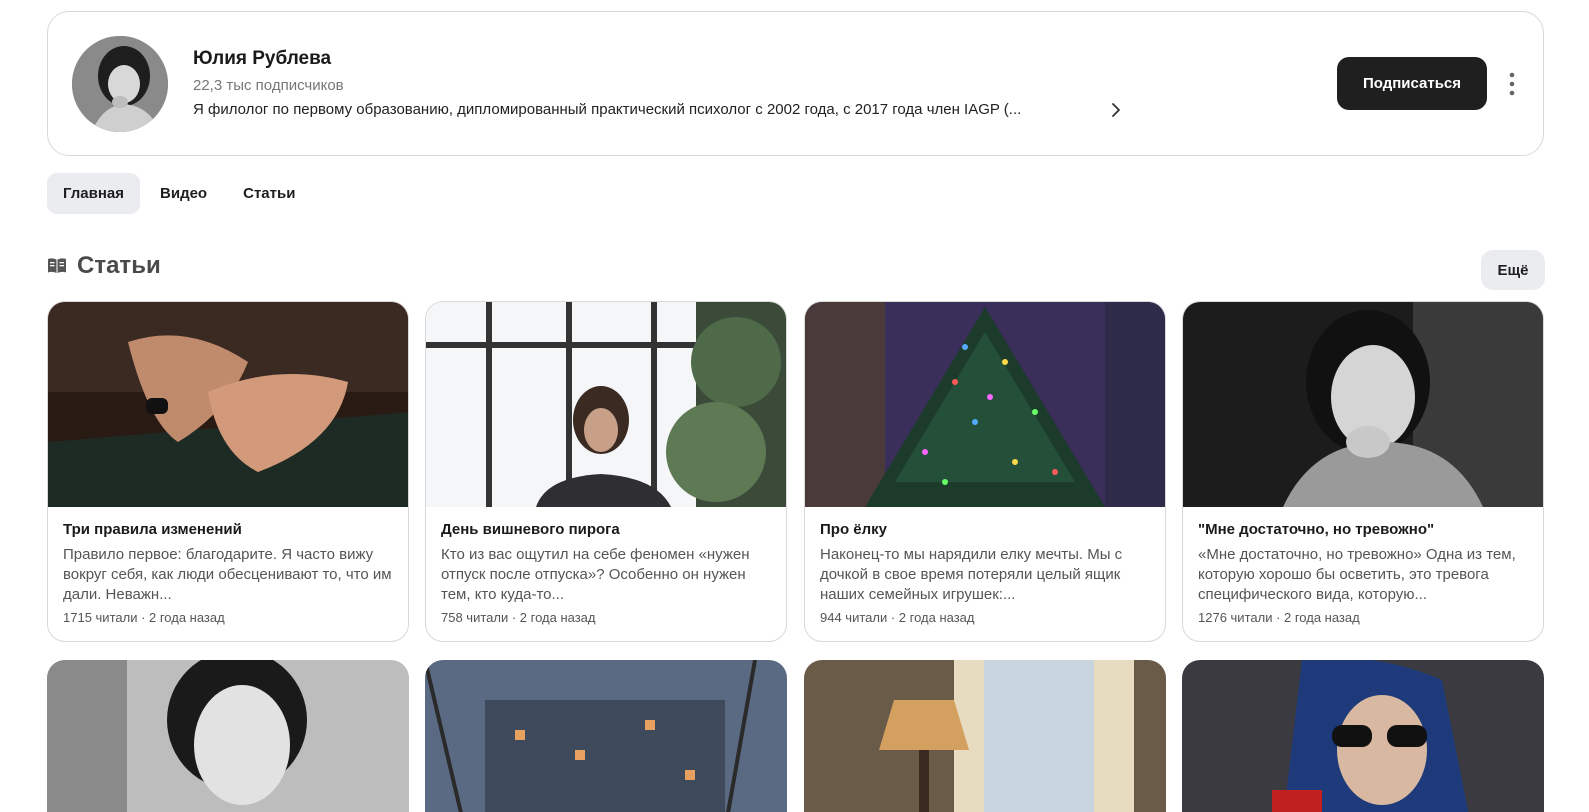  What do you see at coordinates (1116, 110) in the screenshot?
I see `chevron-right-icon` at bounding box center [1116, 110].